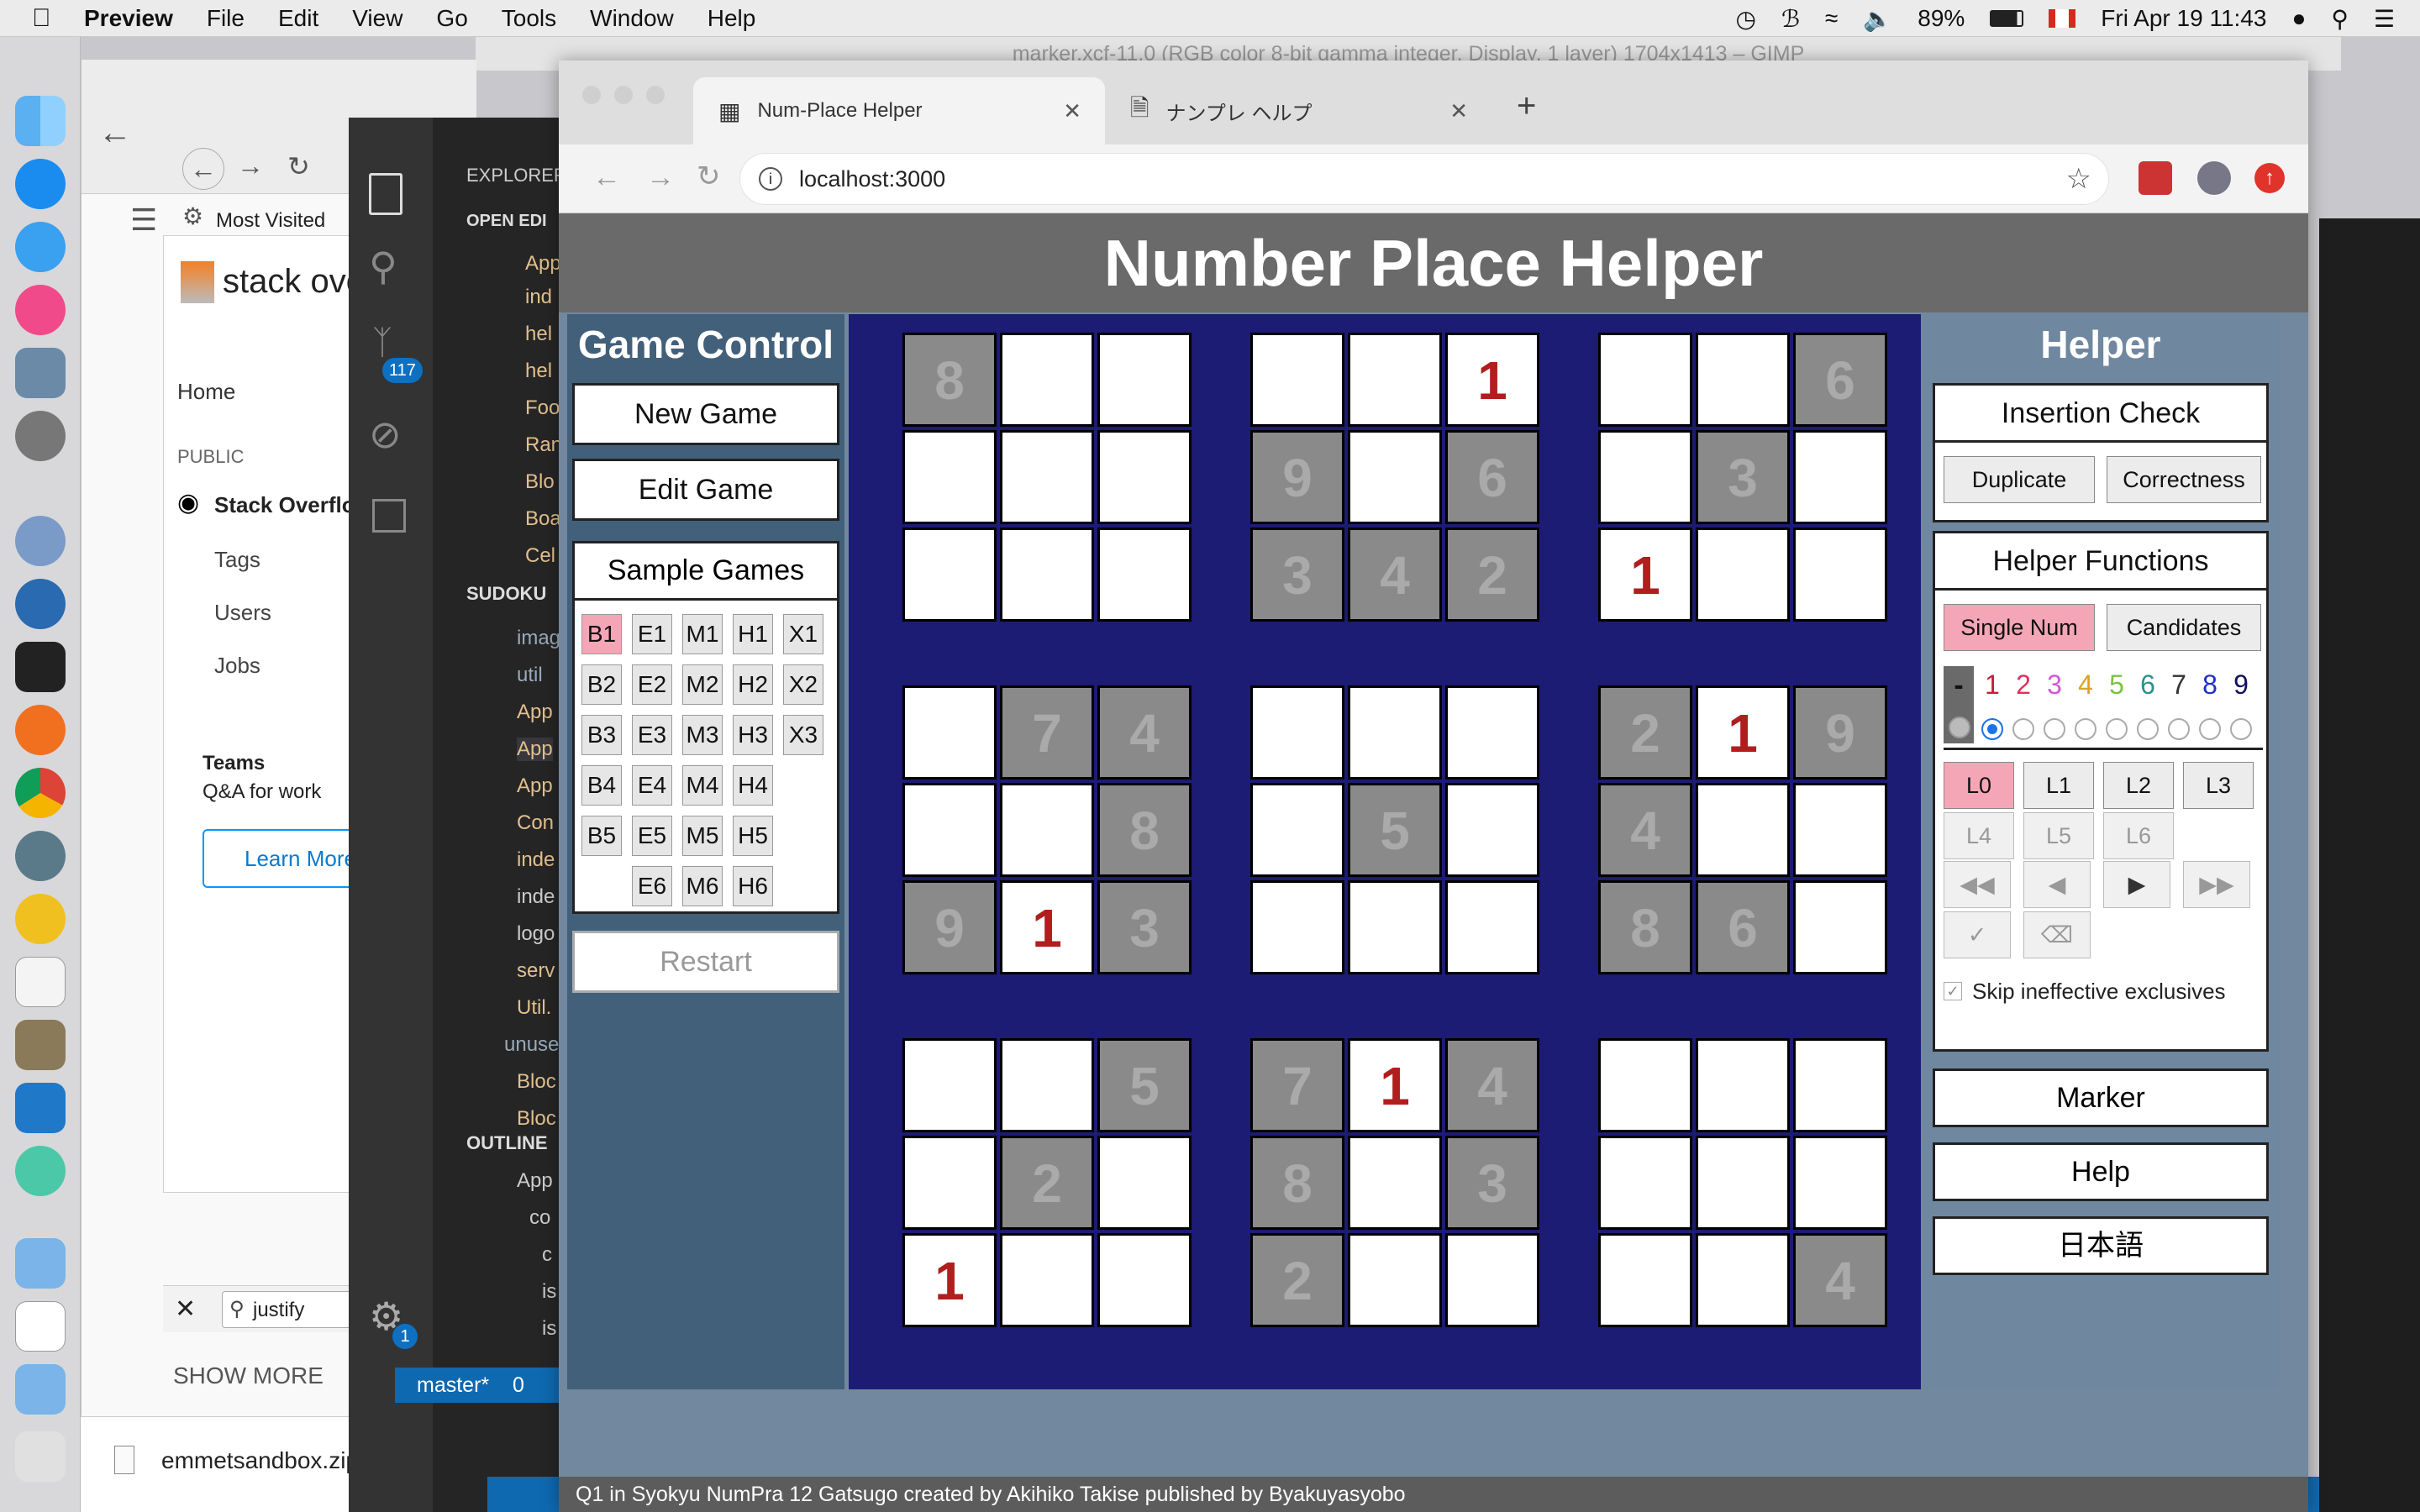 The height and width of the screenshot is (1512, 2420). What do you see at coordinates (1979, 785) in the screenshot?
I see `level-l0-button: L0` at bounding box center [1979, 785].